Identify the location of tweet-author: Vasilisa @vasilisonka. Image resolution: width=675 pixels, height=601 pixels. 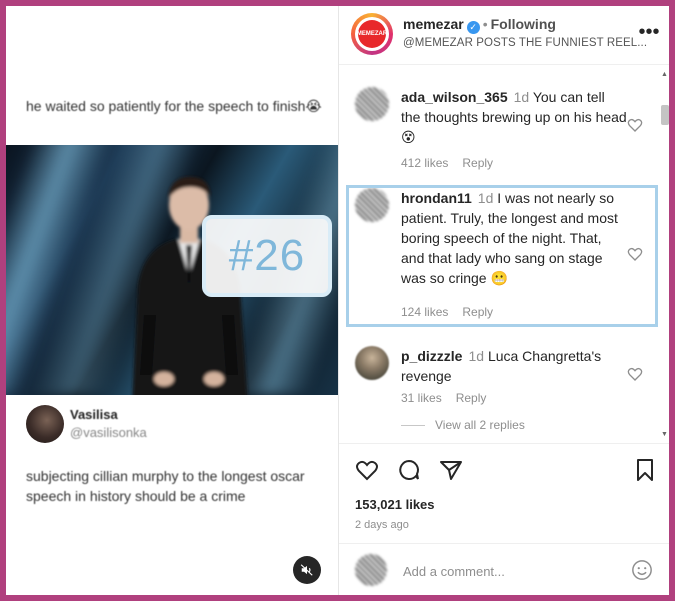
(176, 427).